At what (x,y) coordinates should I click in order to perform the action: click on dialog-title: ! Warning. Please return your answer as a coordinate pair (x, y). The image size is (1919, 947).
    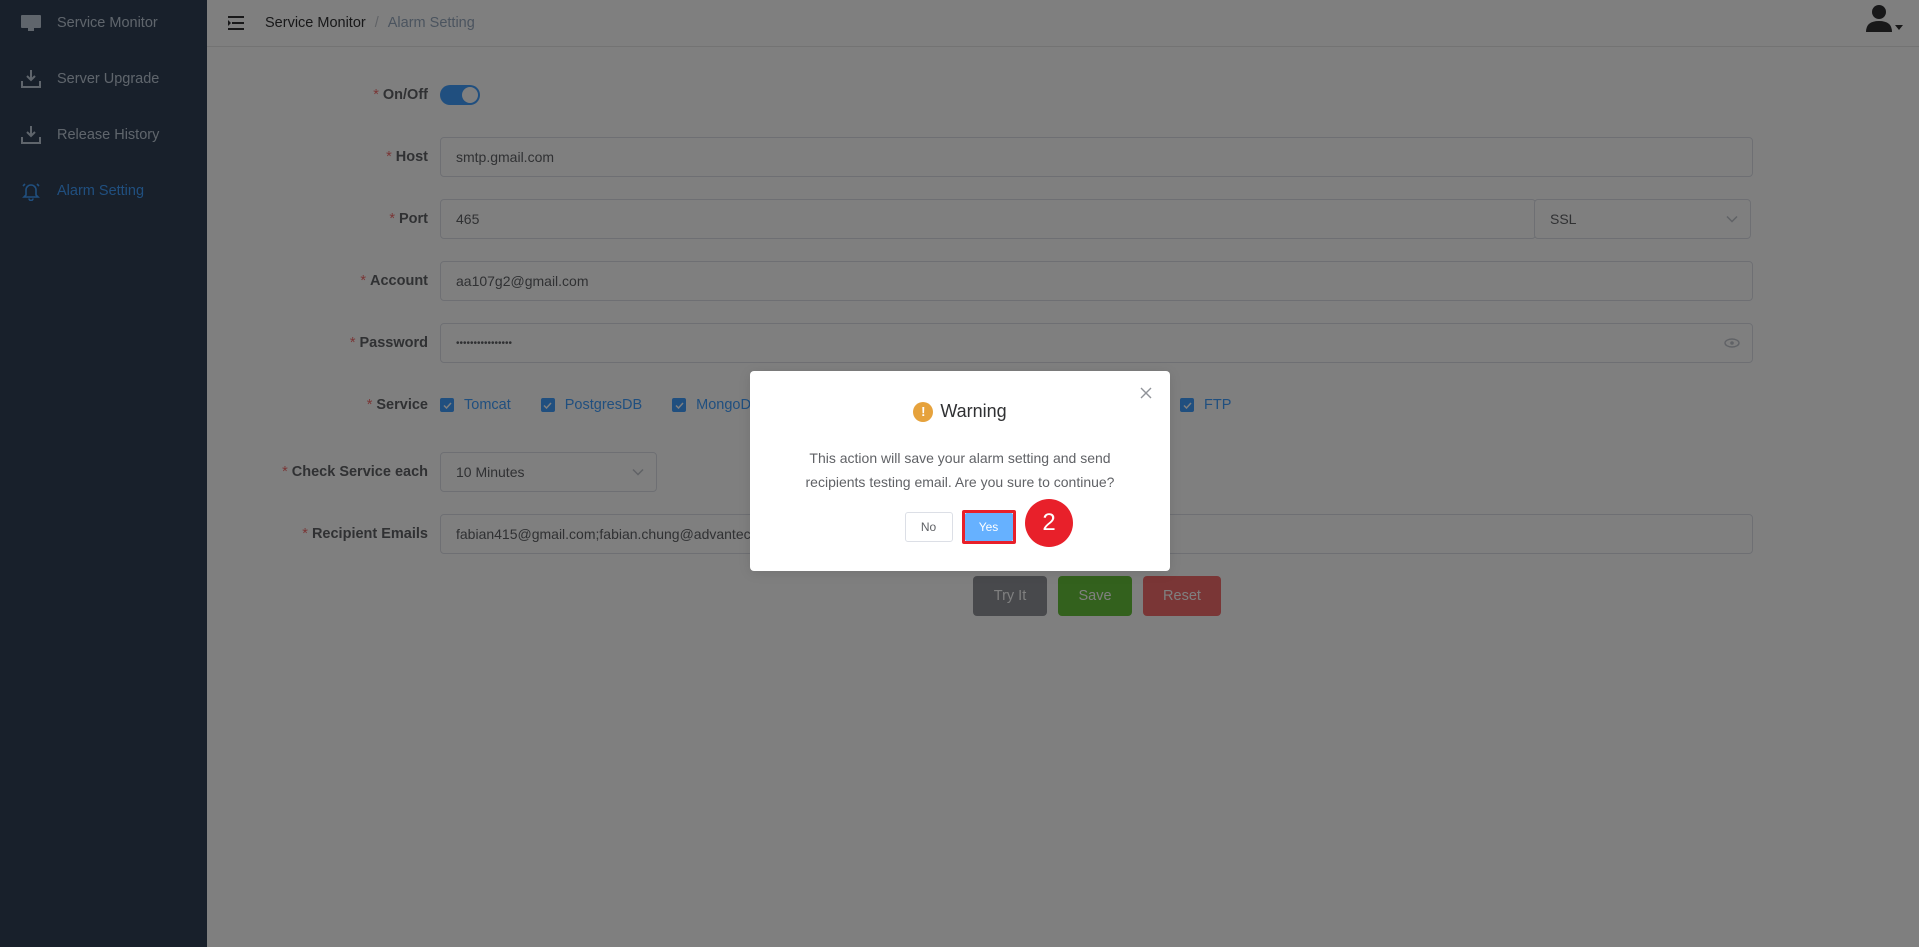
    Looking at the image, I should click on (960, 411).